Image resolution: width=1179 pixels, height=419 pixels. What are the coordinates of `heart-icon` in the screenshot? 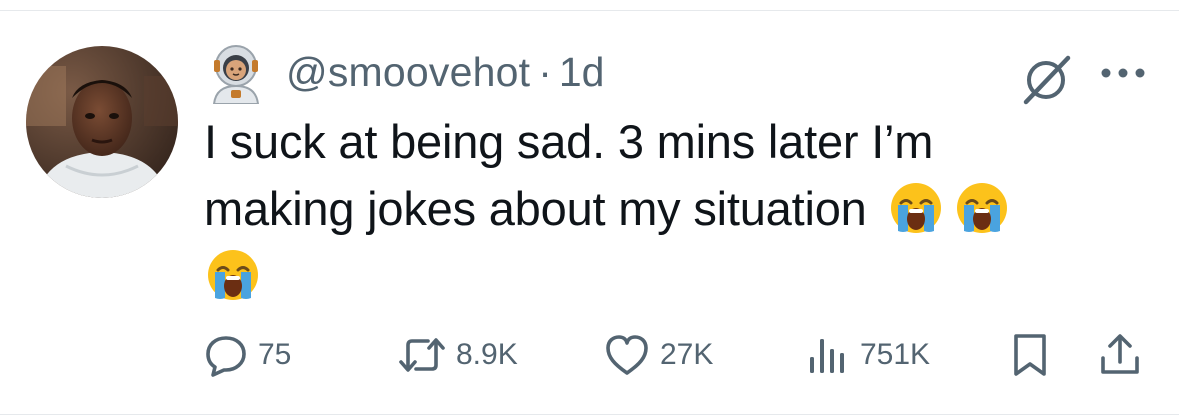 It's located at (627, 355).